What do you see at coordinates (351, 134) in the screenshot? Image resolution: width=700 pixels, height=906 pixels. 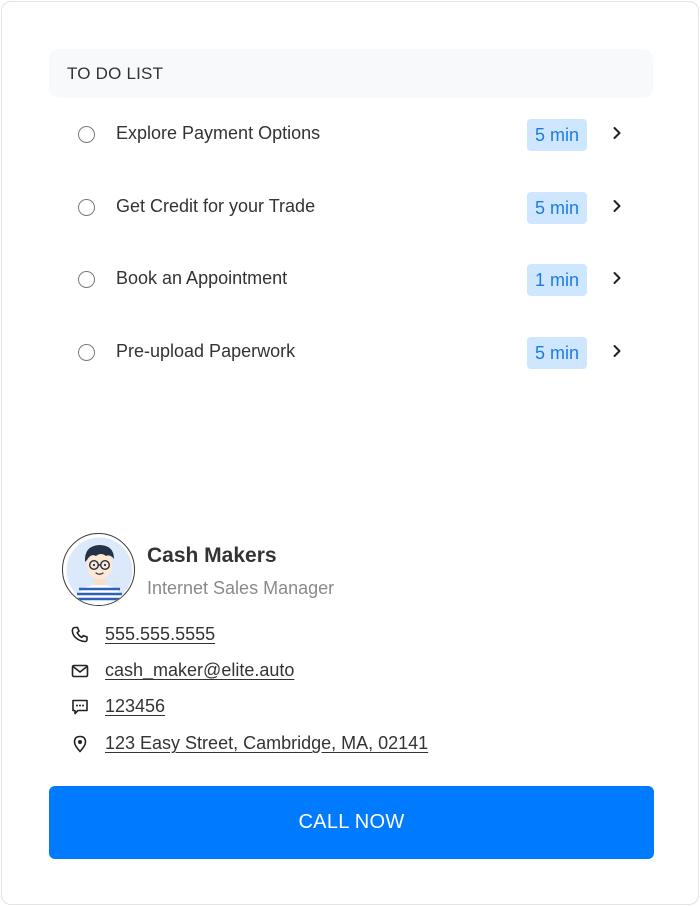 I see `todo-item-payment-options: Explore Payment Options 5 min` at bounding box center [351, 134].